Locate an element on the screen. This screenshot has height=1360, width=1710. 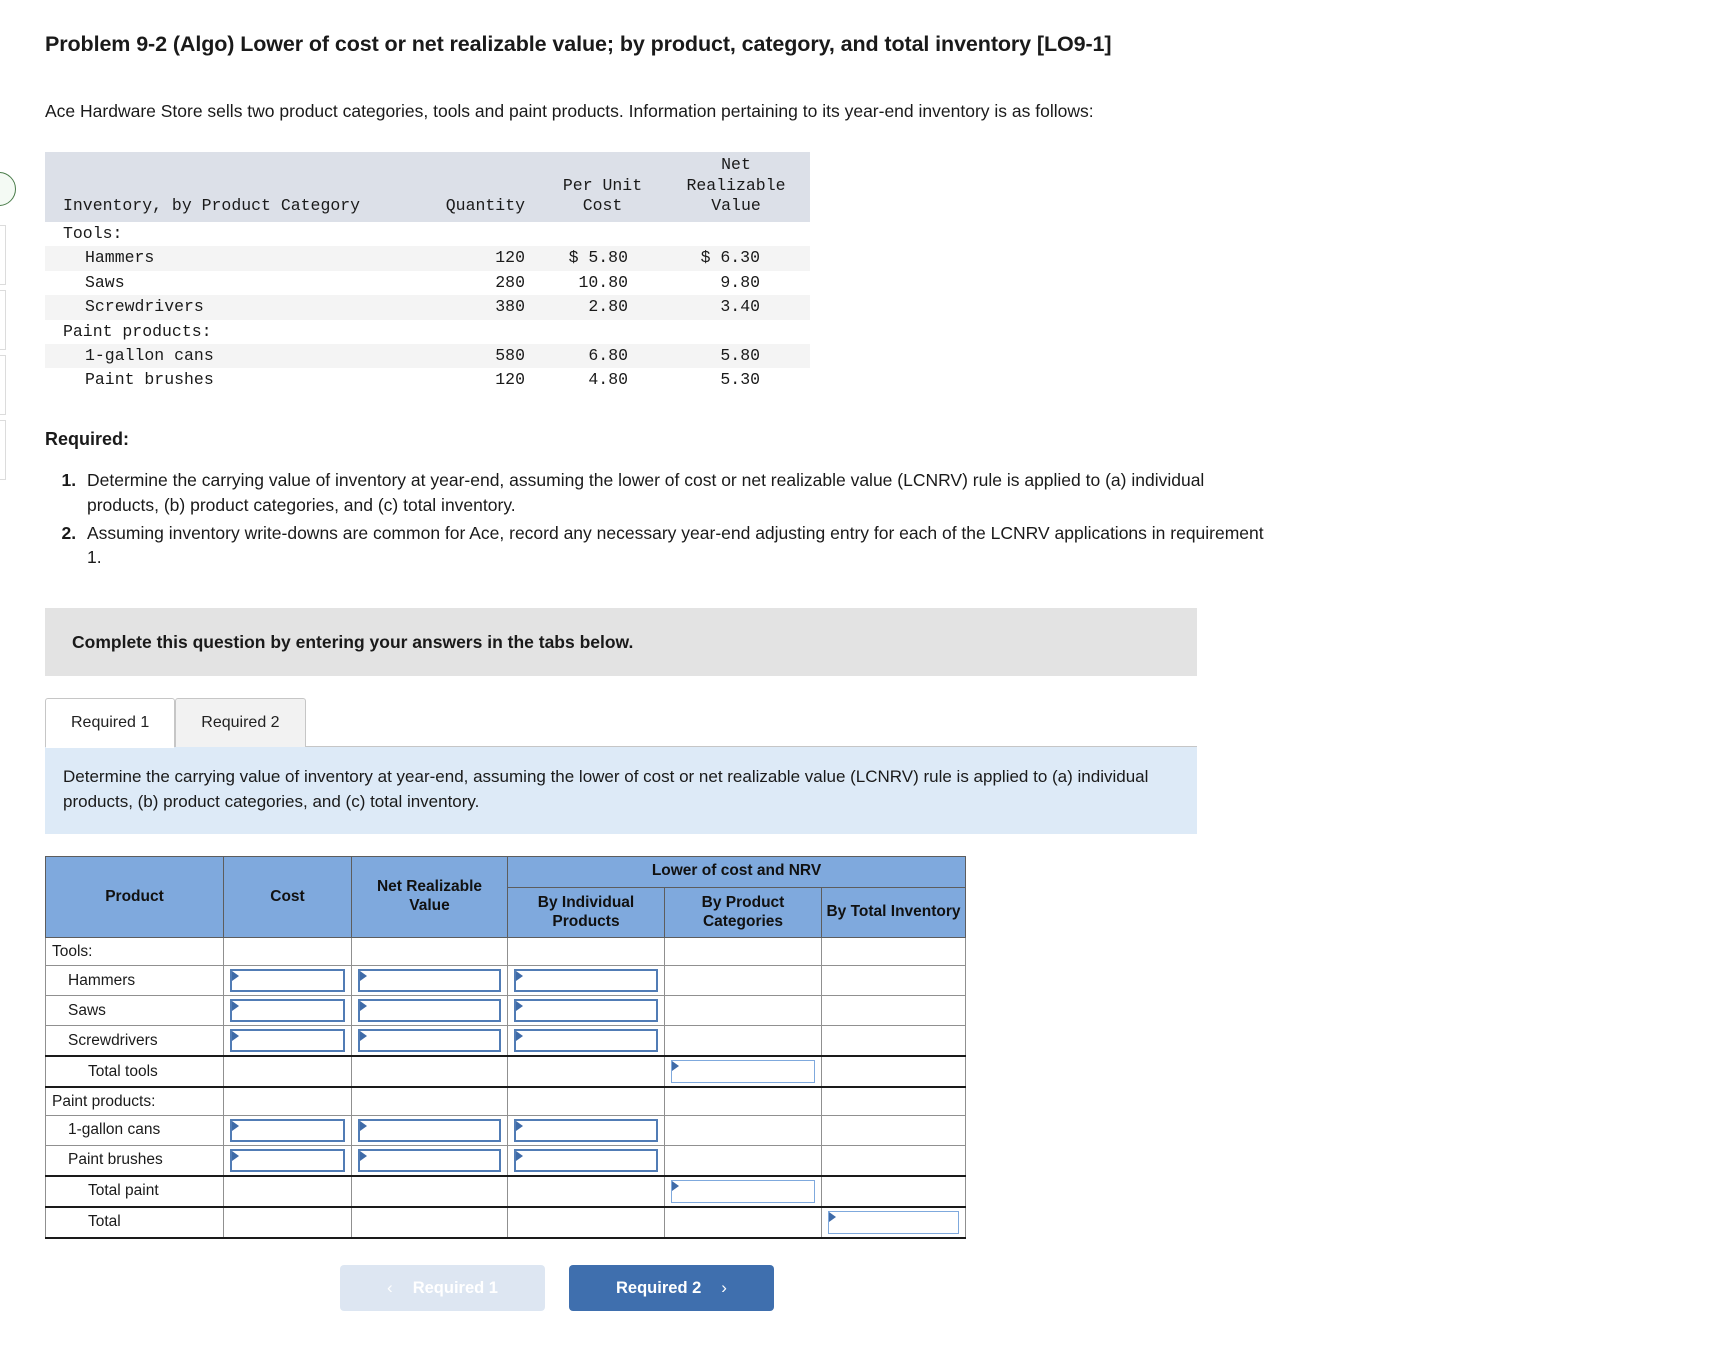
inventory-header-nrv: Net Realizable Value is located at coordinates (740, 186).